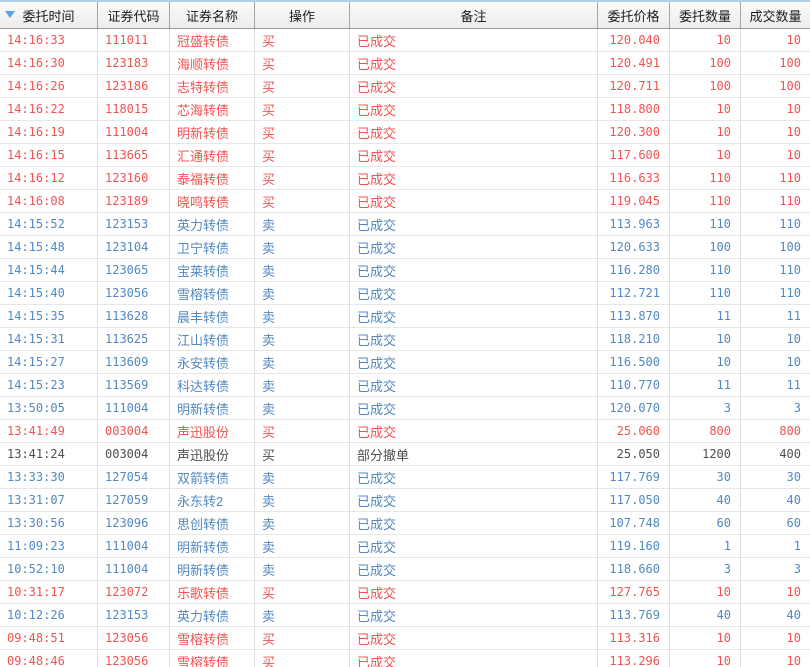  What do you see at coordinates (49, 592) in the screenshot?
I see `cell-order-time: 10:31:17` at bounding box center [49, 592].